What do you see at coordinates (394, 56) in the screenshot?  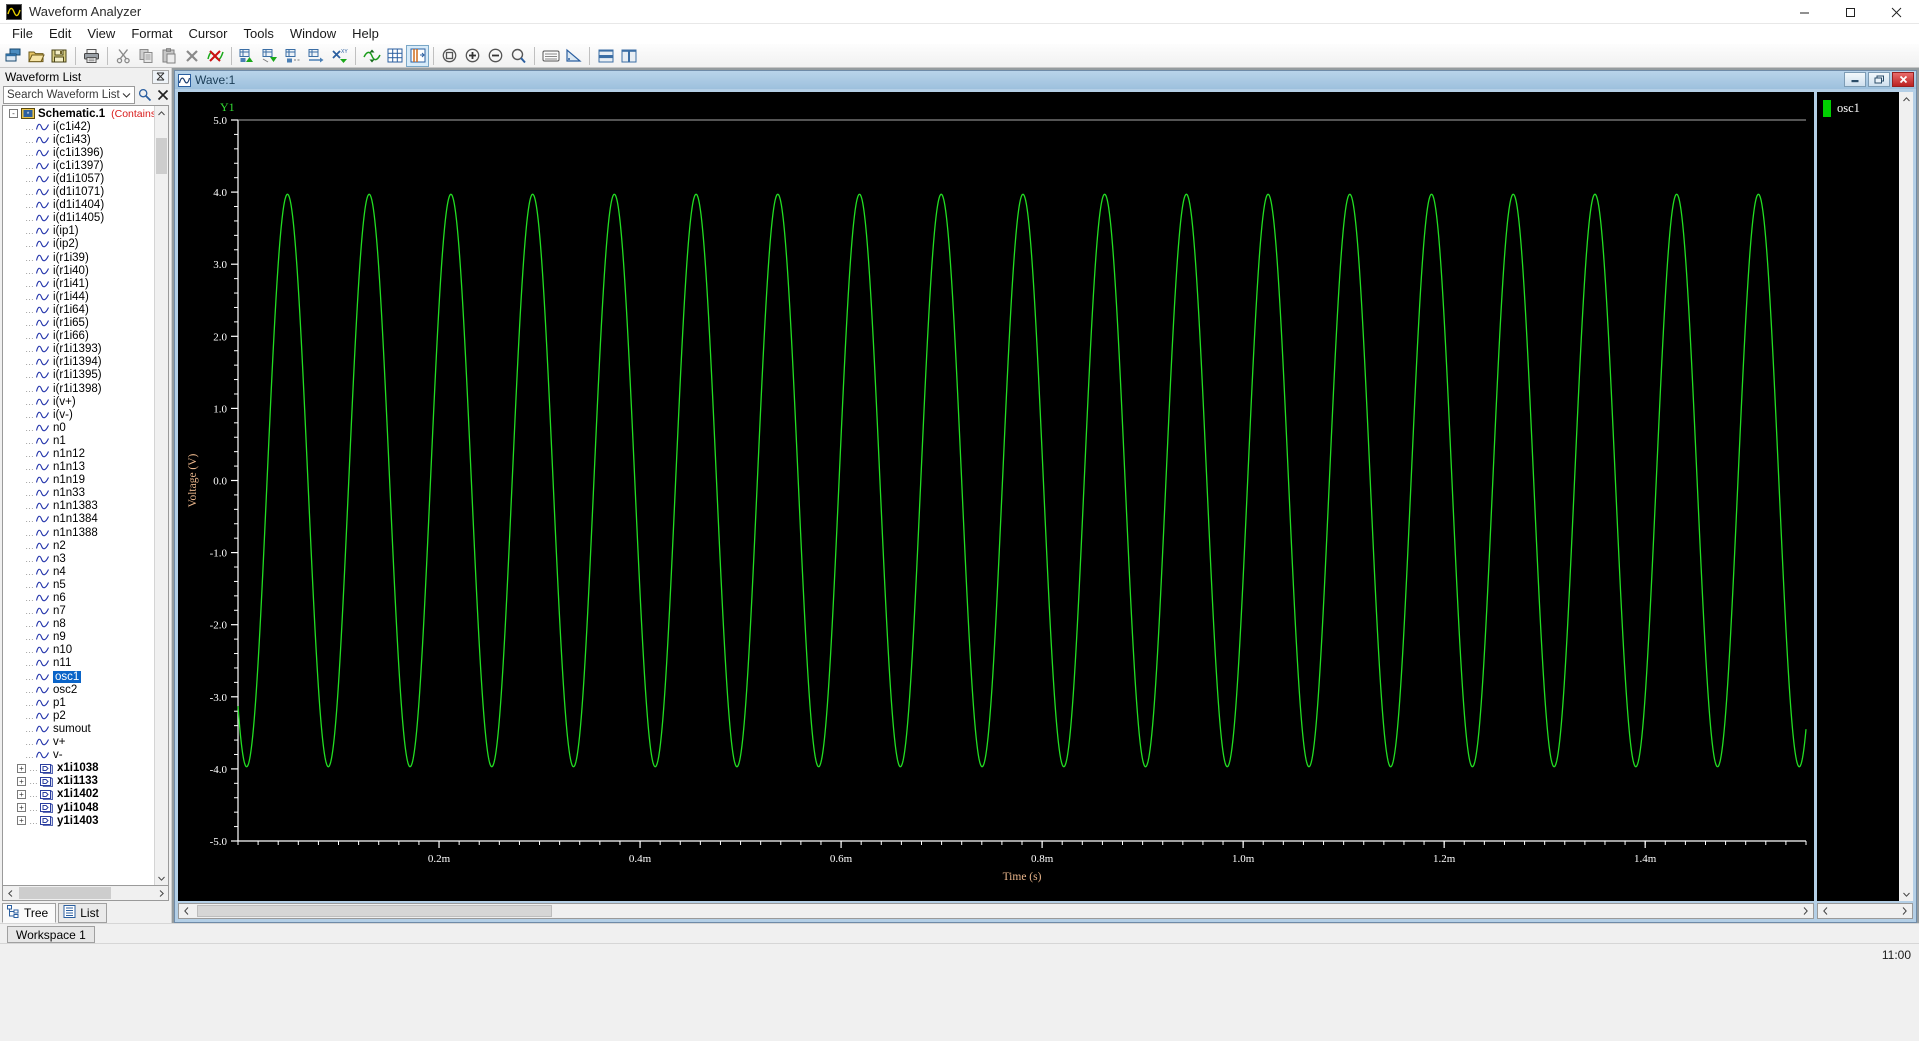 I see `grid-icon` at bounding box center [394, 56].